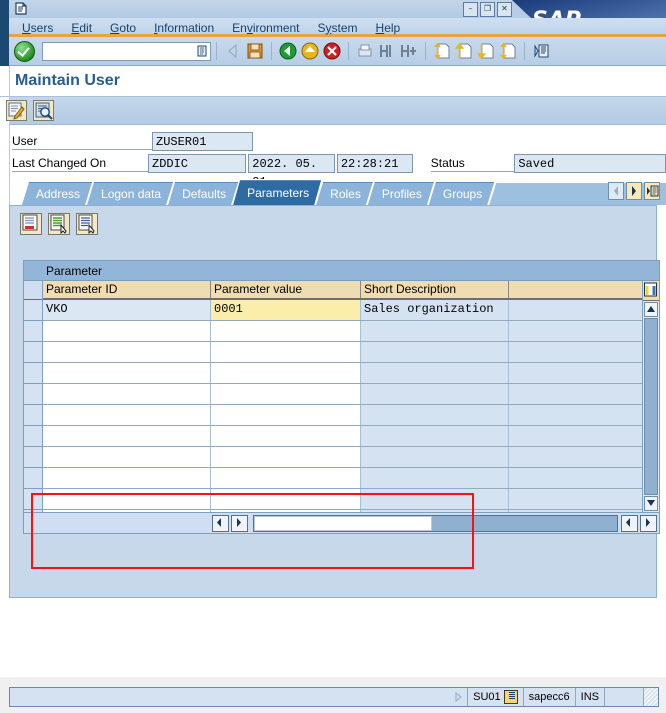 Image resolution: width=666 pixels, height=713 pixels. What do you see at coordinates (277, 192) in the screenshot?
I see `tab-parameters: Parameters` at bounding box center [277, 192].